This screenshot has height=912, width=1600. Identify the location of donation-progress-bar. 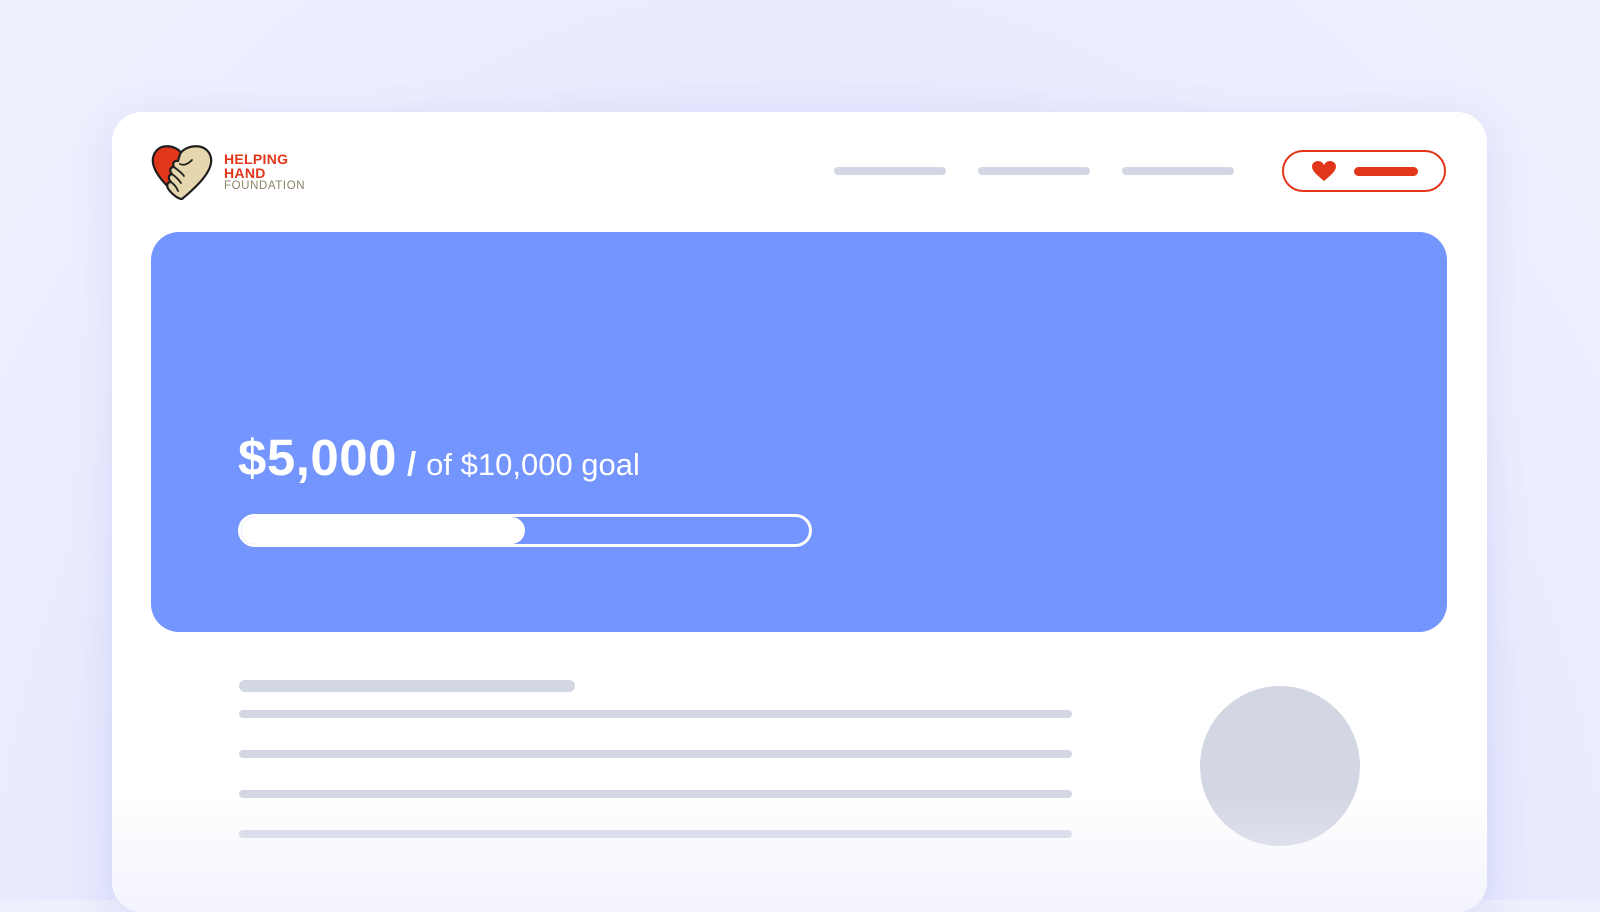
(525, 530).